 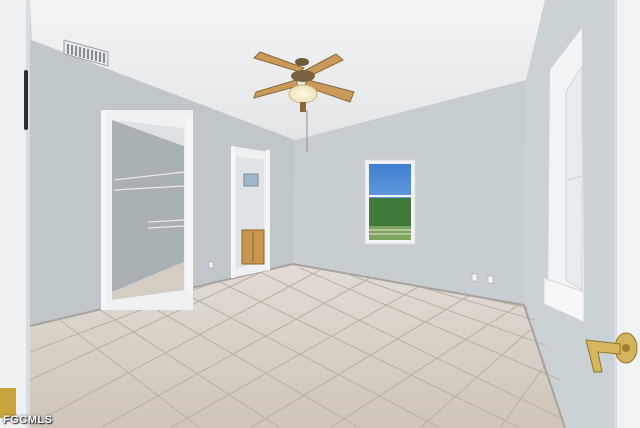 What do you see at coordinates (15, 214) in the screenshot?
I see `left-door-frame` at bounding box center [15, 214].